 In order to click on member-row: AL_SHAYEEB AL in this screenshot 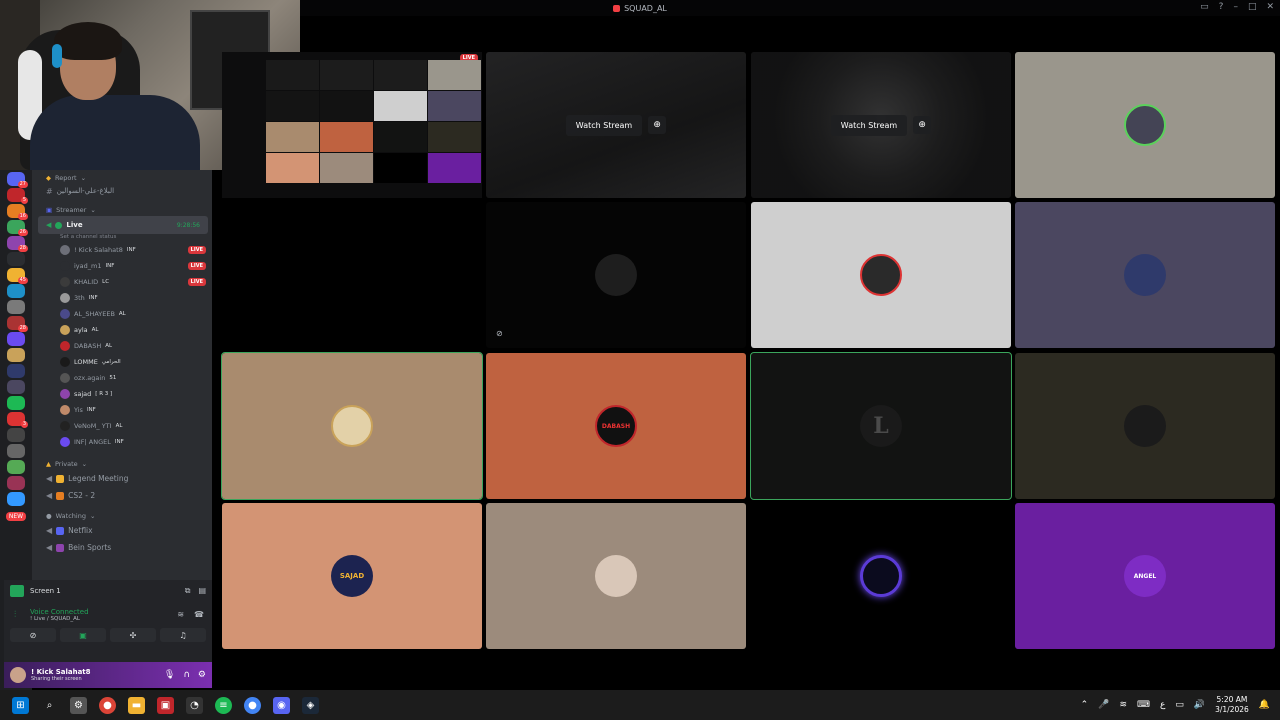, I will do `click(122, 314)`.